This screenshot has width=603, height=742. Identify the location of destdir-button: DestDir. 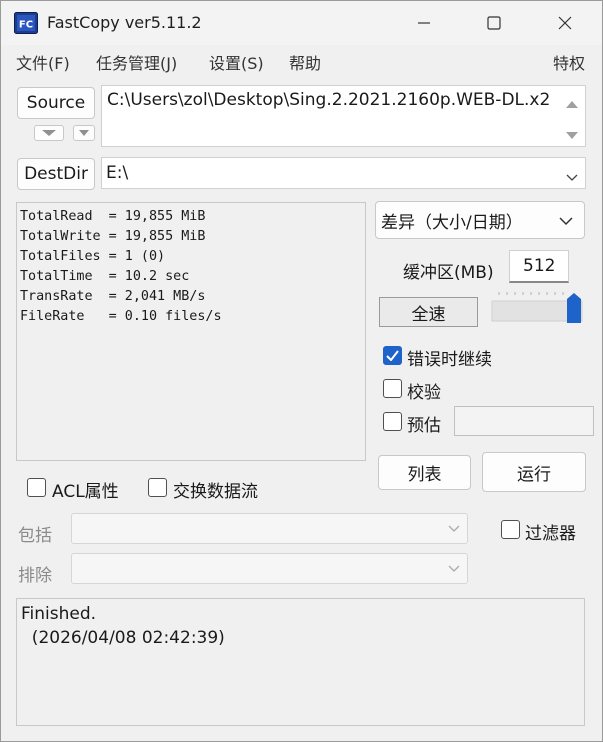
(56, 174).